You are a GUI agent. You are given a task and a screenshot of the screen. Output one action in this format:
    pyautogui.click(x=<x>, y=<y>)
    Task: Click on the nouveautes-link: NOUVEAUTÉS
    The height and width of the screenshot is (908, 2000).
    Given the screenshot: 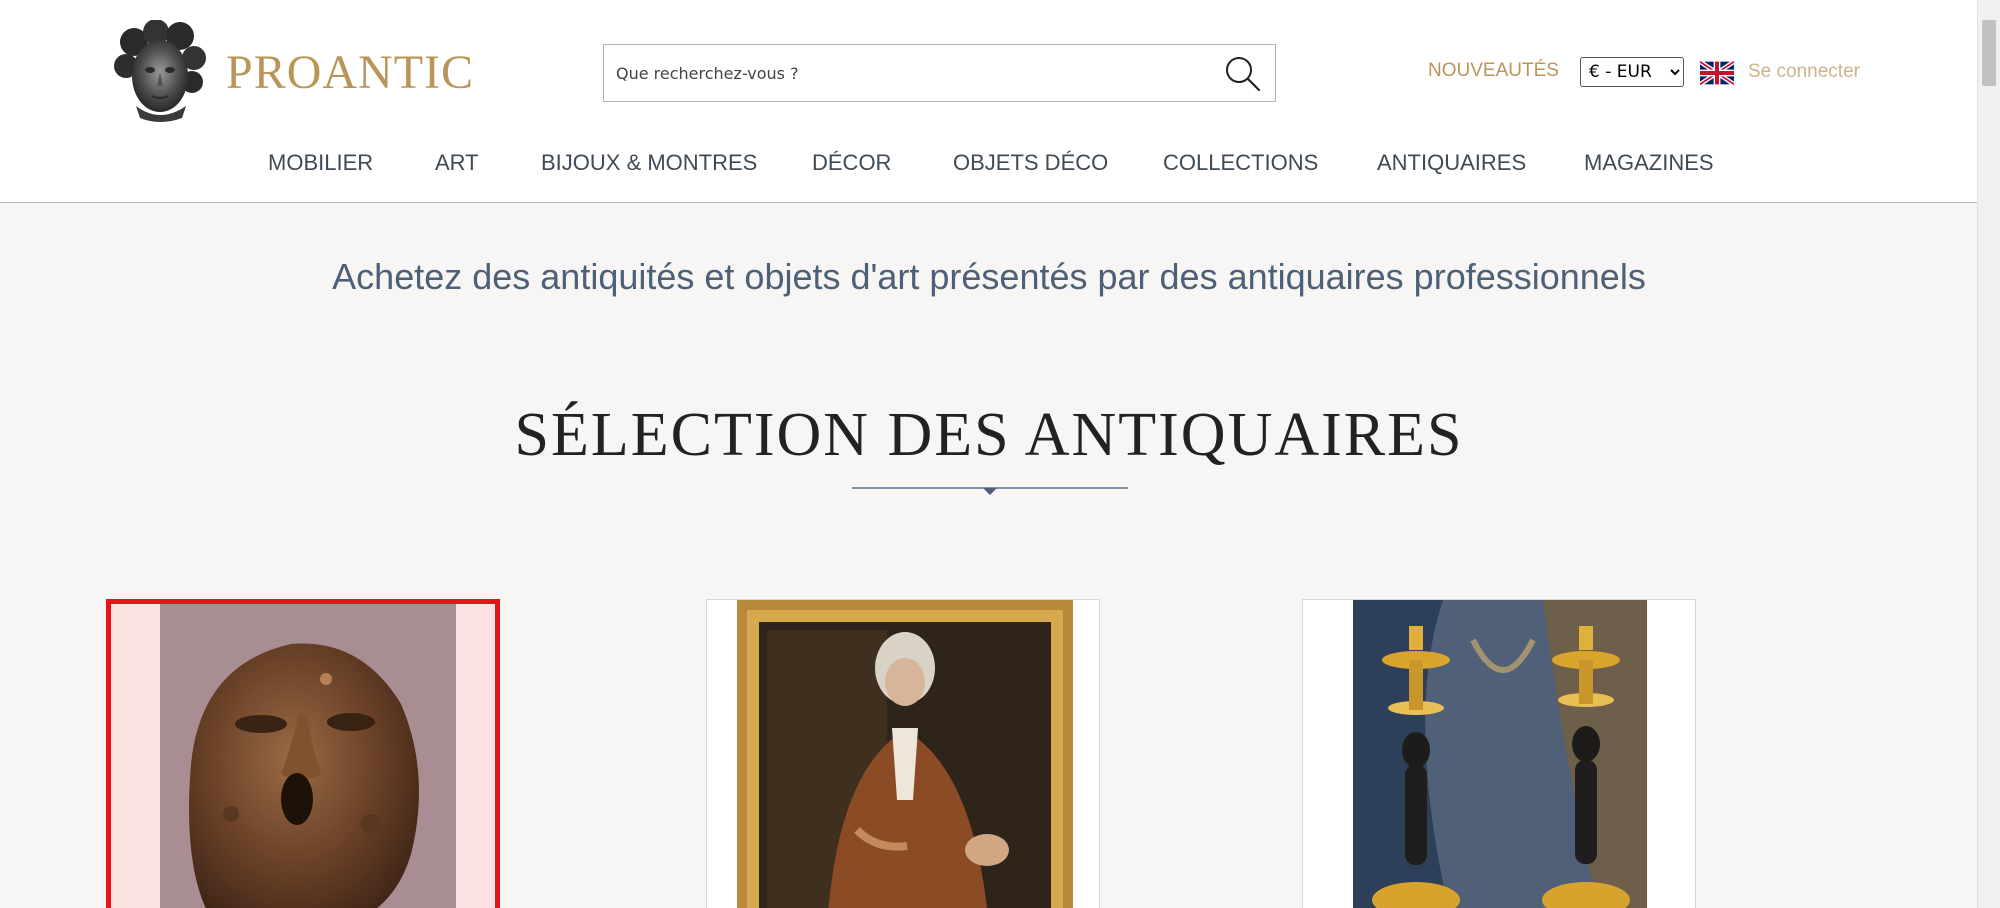 What is the action you would take?
    pyautogui.click(x=1493, y=71)
    